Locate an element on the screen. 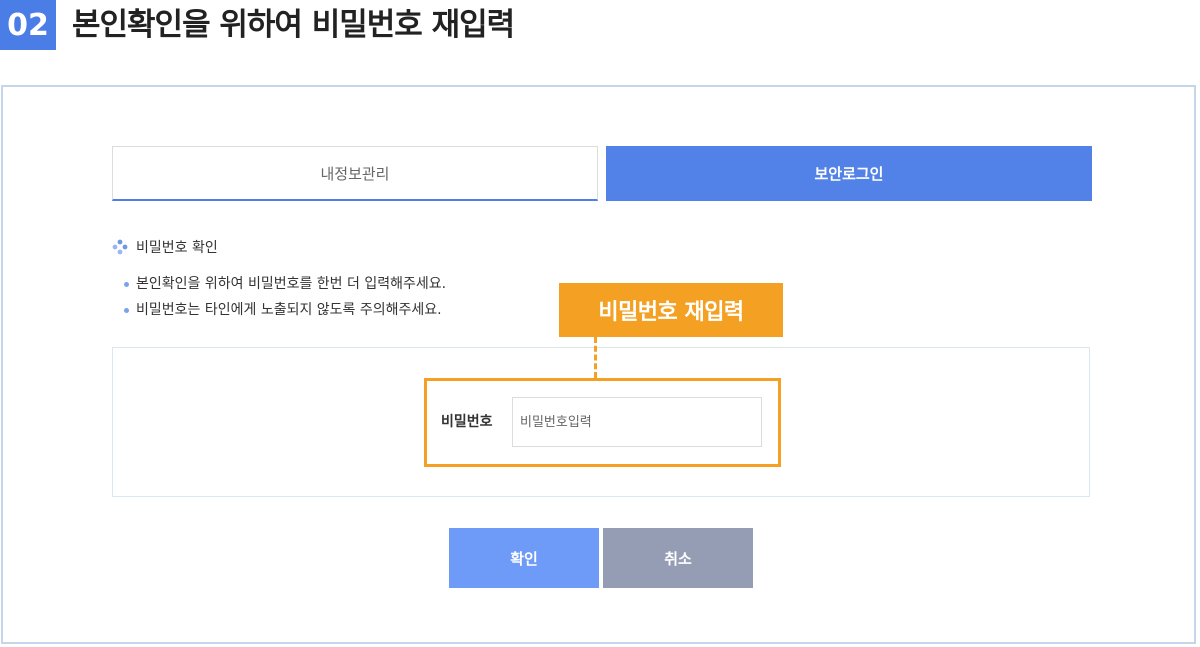  notice-item: 비밀번호는 타인에게 노출되지 않도록 주의해주세요. is located at coordinates (285, 310).